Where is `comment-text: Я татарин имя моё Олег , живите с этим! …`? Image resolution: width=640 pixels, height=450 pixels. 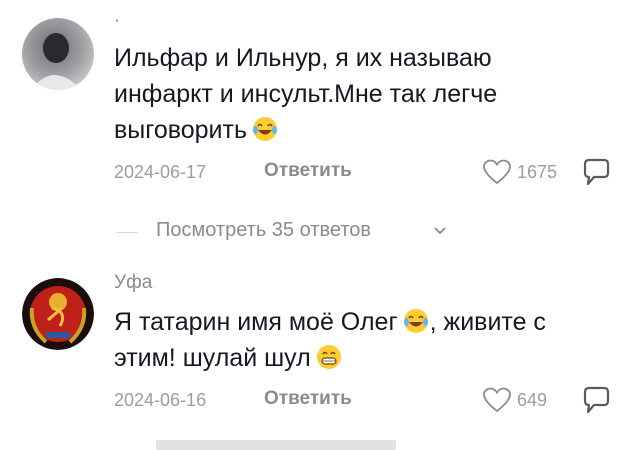
comment-text: Я татарин имя моё Олег , живите с этим! … is located at coordinates (354, 340).